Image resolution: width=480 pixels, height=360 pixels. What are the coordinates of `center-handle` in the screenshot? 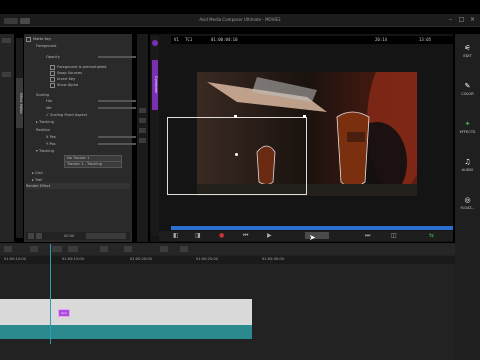 It's located at (236, 154).